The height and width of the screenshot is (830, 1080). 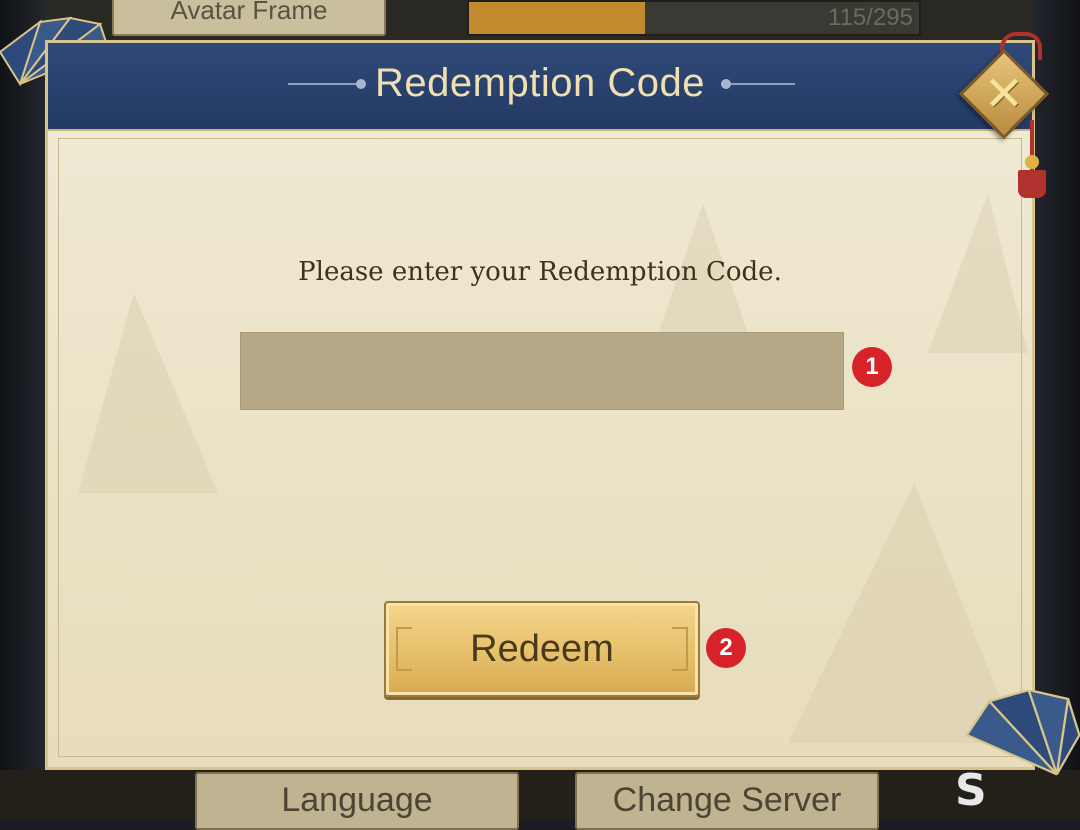 What do you see at coordinates (540, 272) in the screenshot?
I see `redemption-prompt: Please enter your Redemption Code.` at bounding box center [540, 272].